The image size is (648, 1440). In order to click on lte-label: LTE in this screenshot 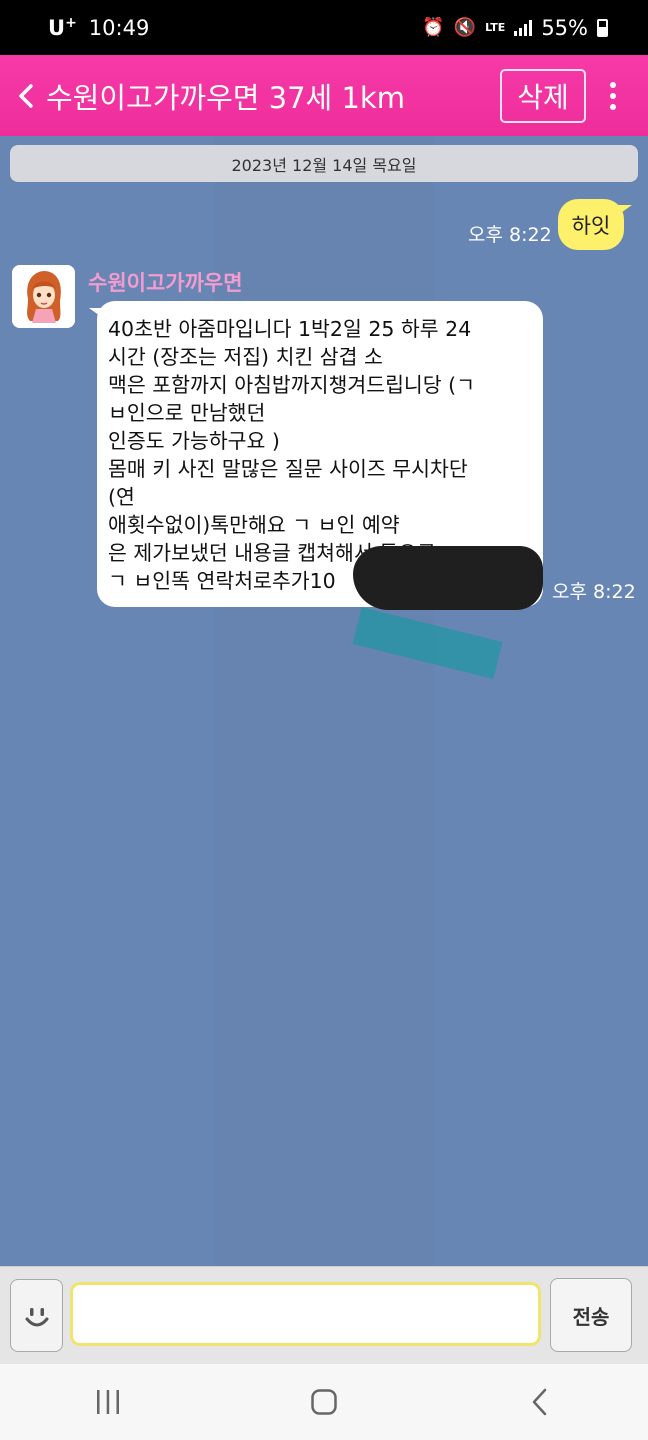, I will do `click(495, 27)`.